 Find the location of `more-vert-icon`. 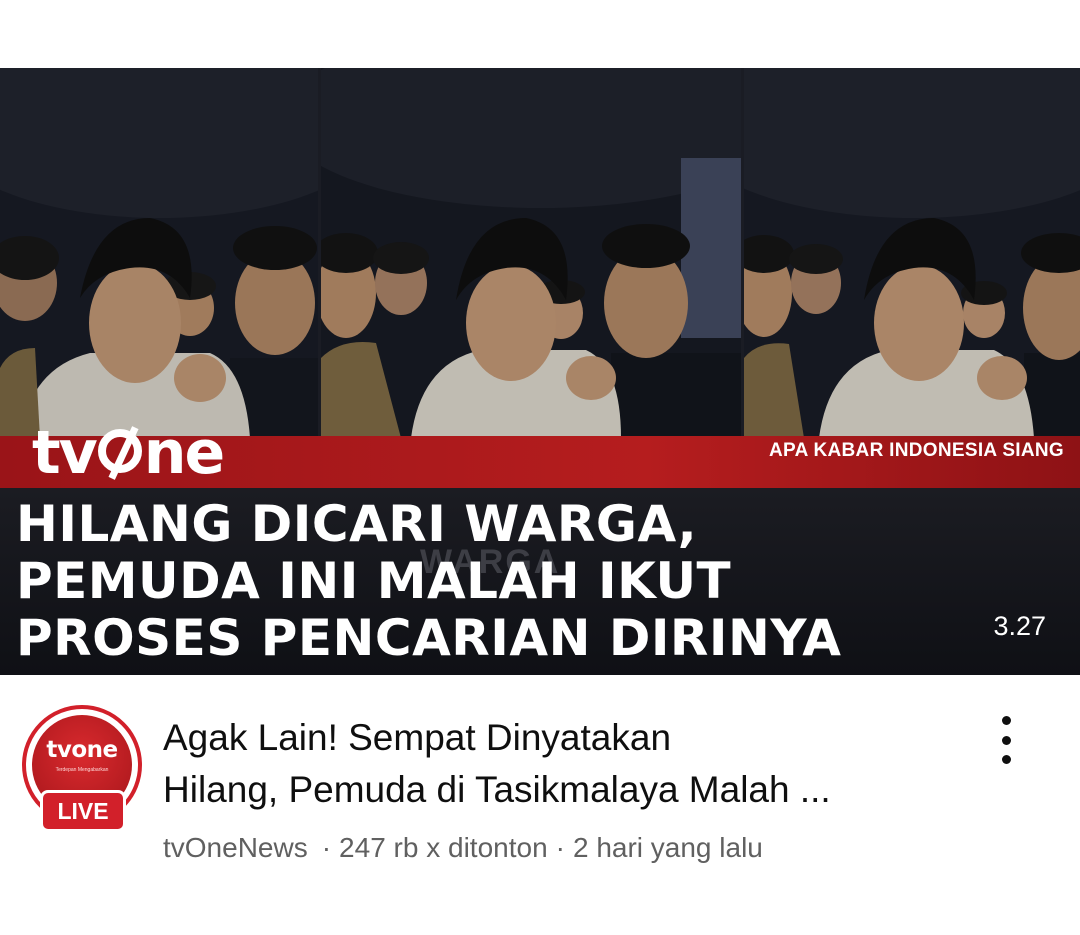

more-vert-icon is located at coordinates (1006, 740).